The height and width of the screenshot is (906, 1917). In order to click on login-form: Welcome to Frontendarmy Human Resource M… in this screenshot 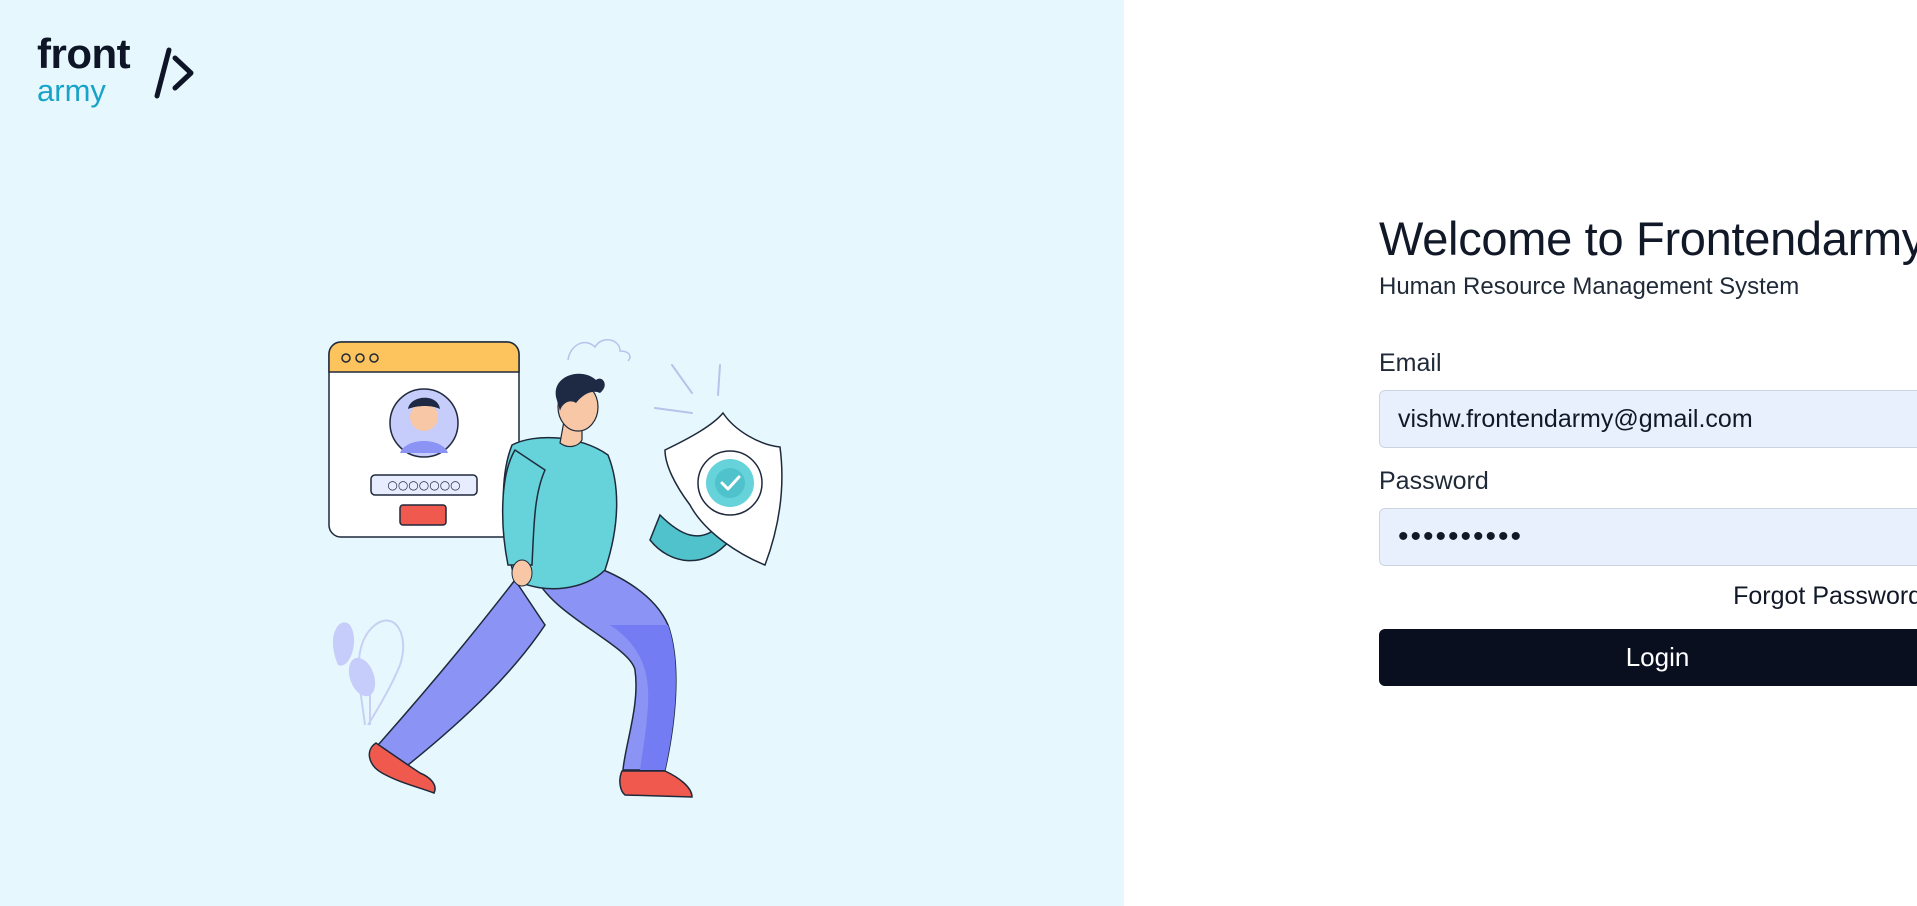, I will do `click(1648, 448)`.